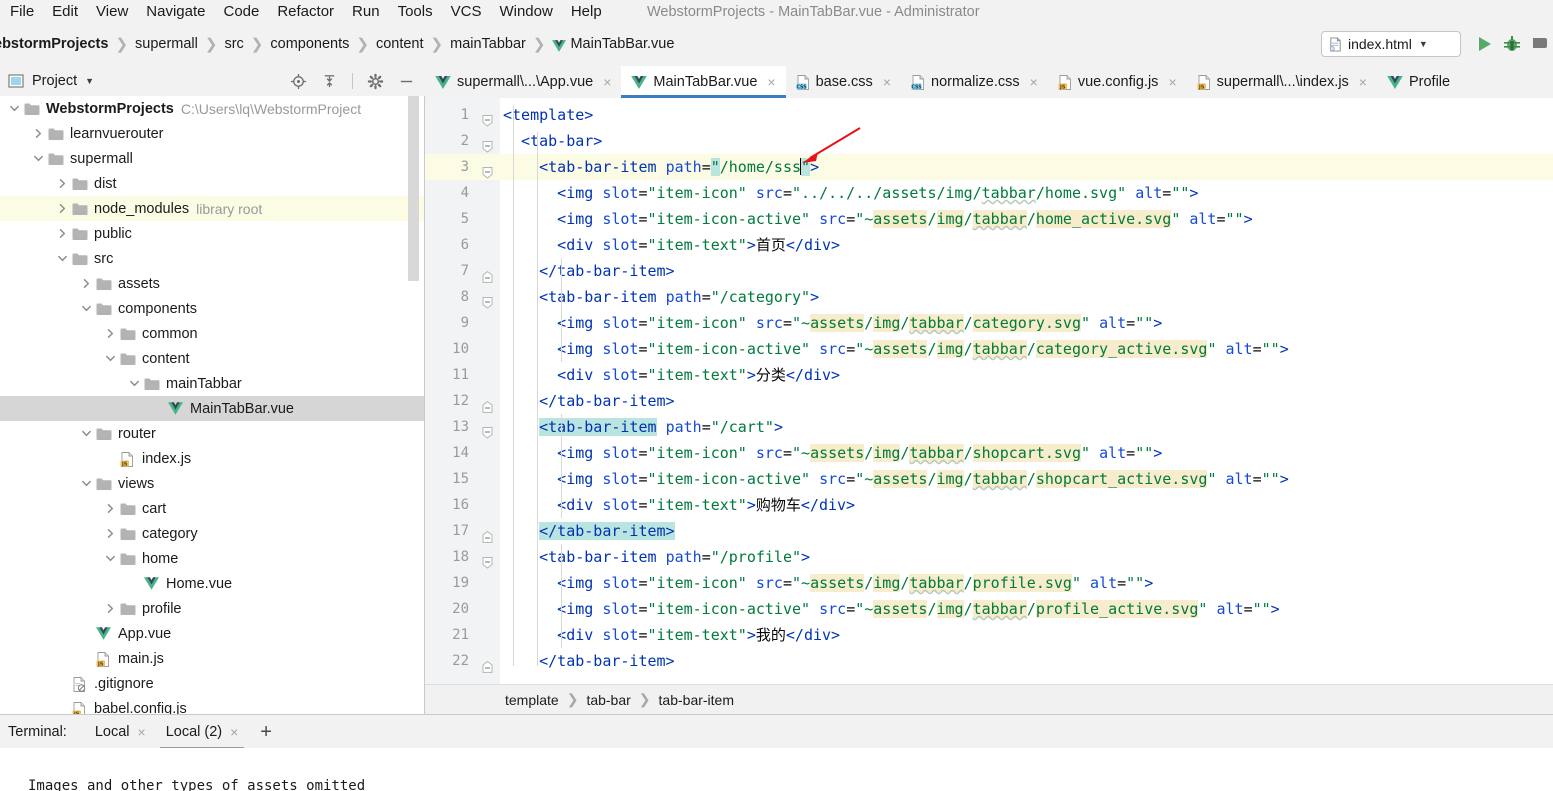 The height and width of the screenshot is (791, 1553). What do you see at coordinates (166, 44) in the screenshot?
I see `breadcrumb-item-supermall: supermall` at bounding box center [166, 44].